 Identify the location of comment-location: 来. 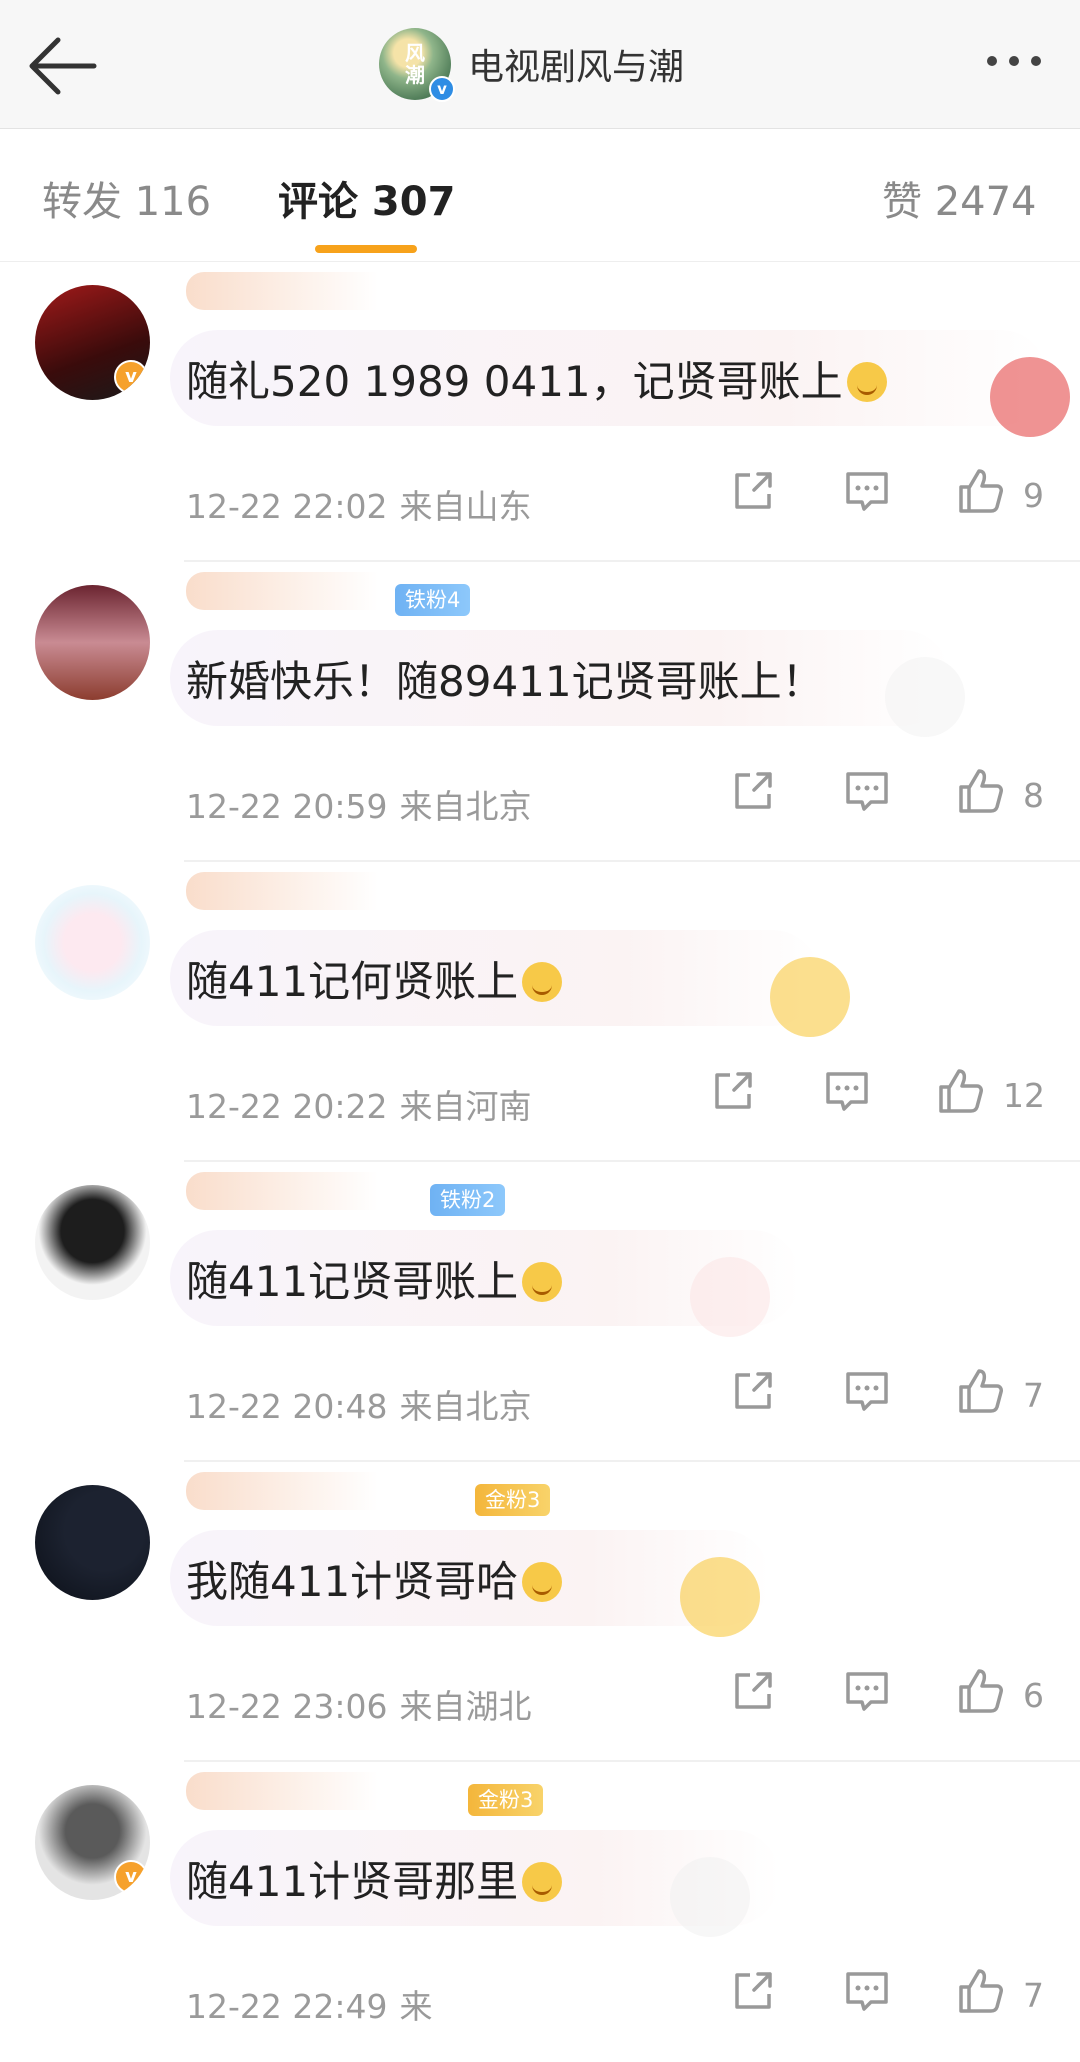
(416, 2006).